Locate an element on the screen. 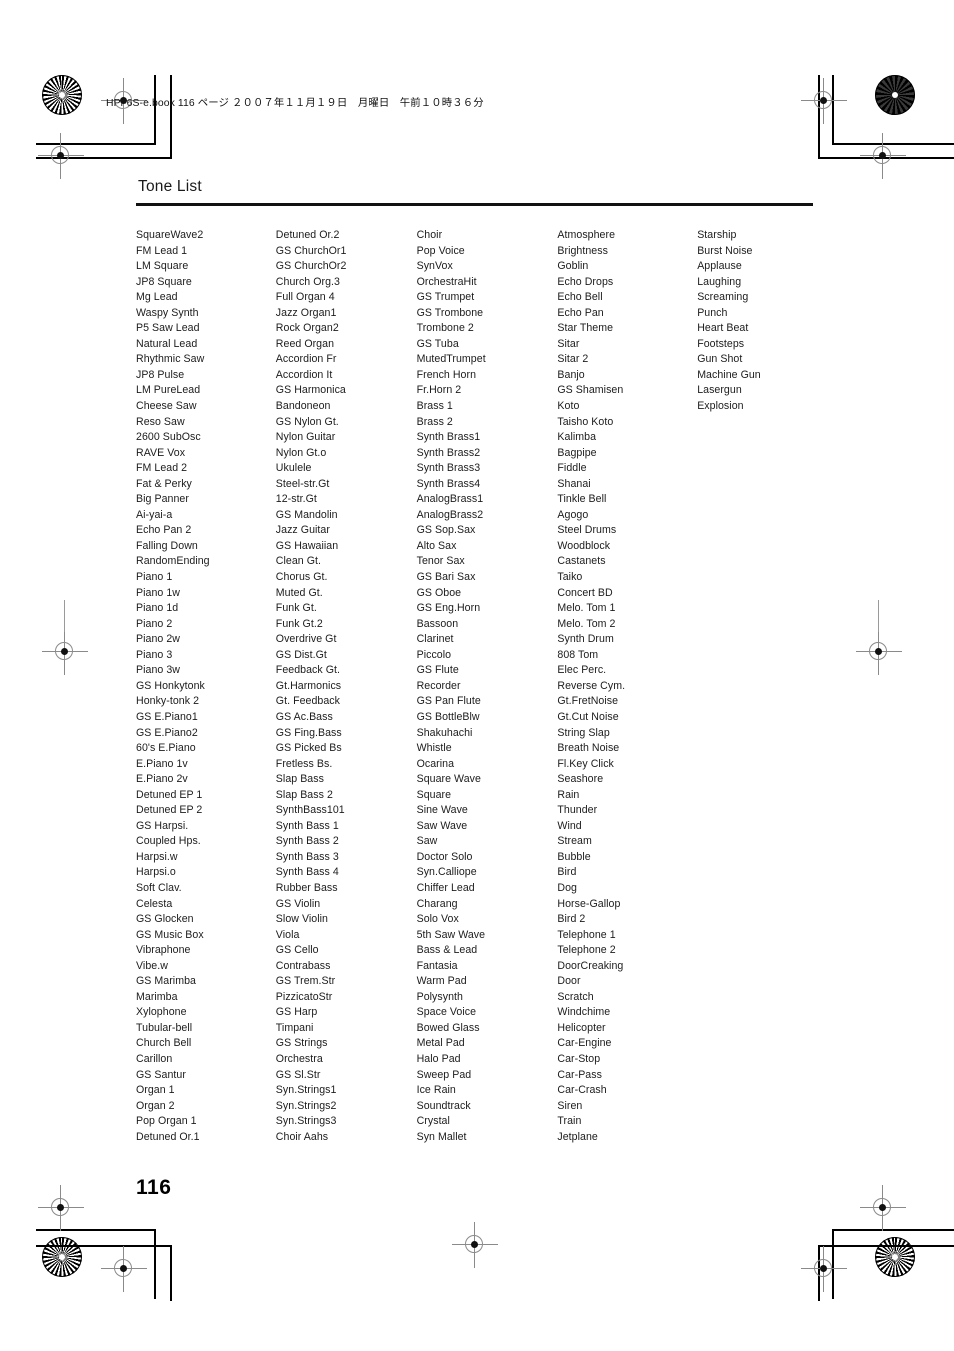 This screenshot has height=1351, width=954. halftone-star-target-top-left is located at coordinates (62, 95).